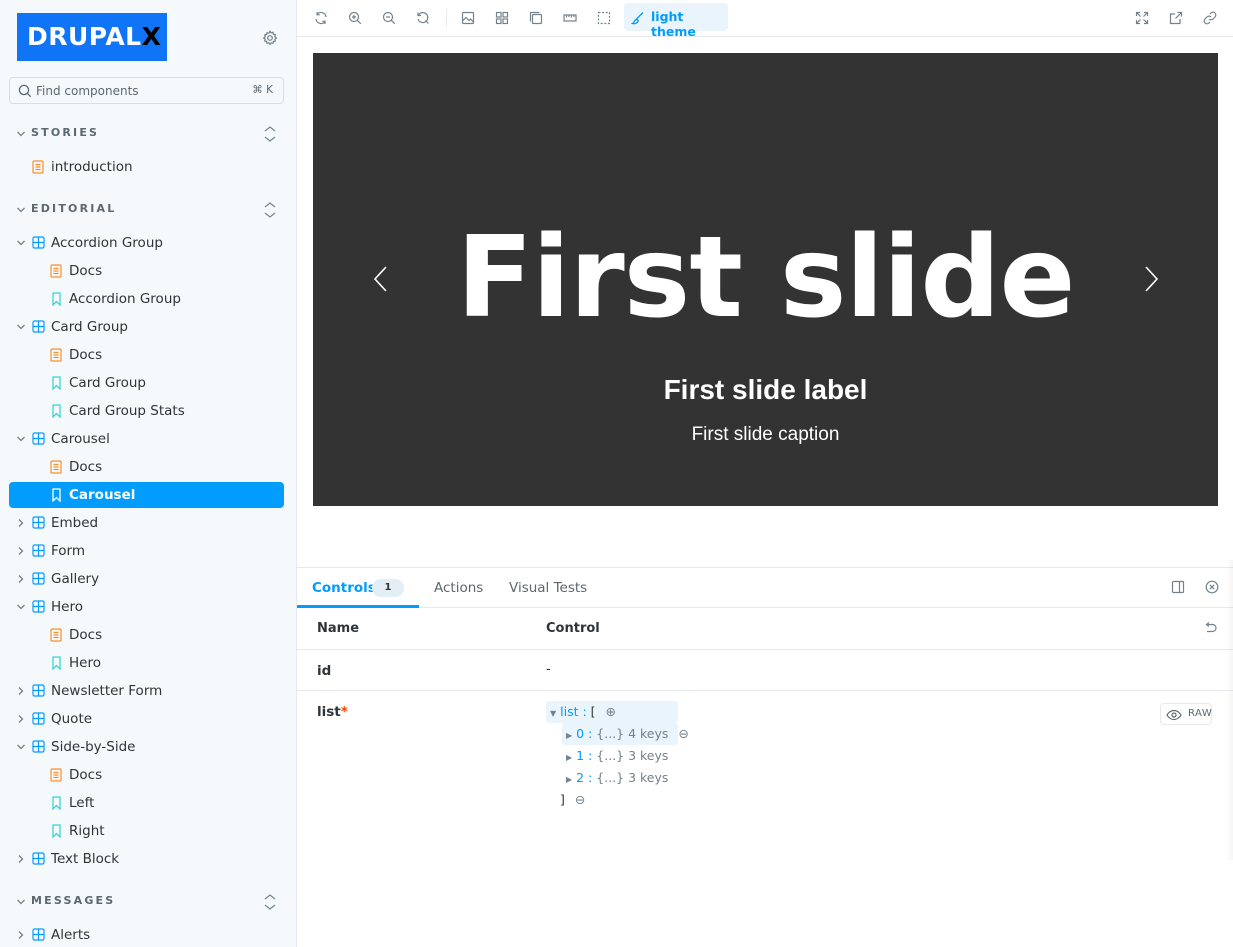 The height and width of the screenshot is (947, 1233). I want to click on sidebar-item-embed: Embed, so click(146, 523).